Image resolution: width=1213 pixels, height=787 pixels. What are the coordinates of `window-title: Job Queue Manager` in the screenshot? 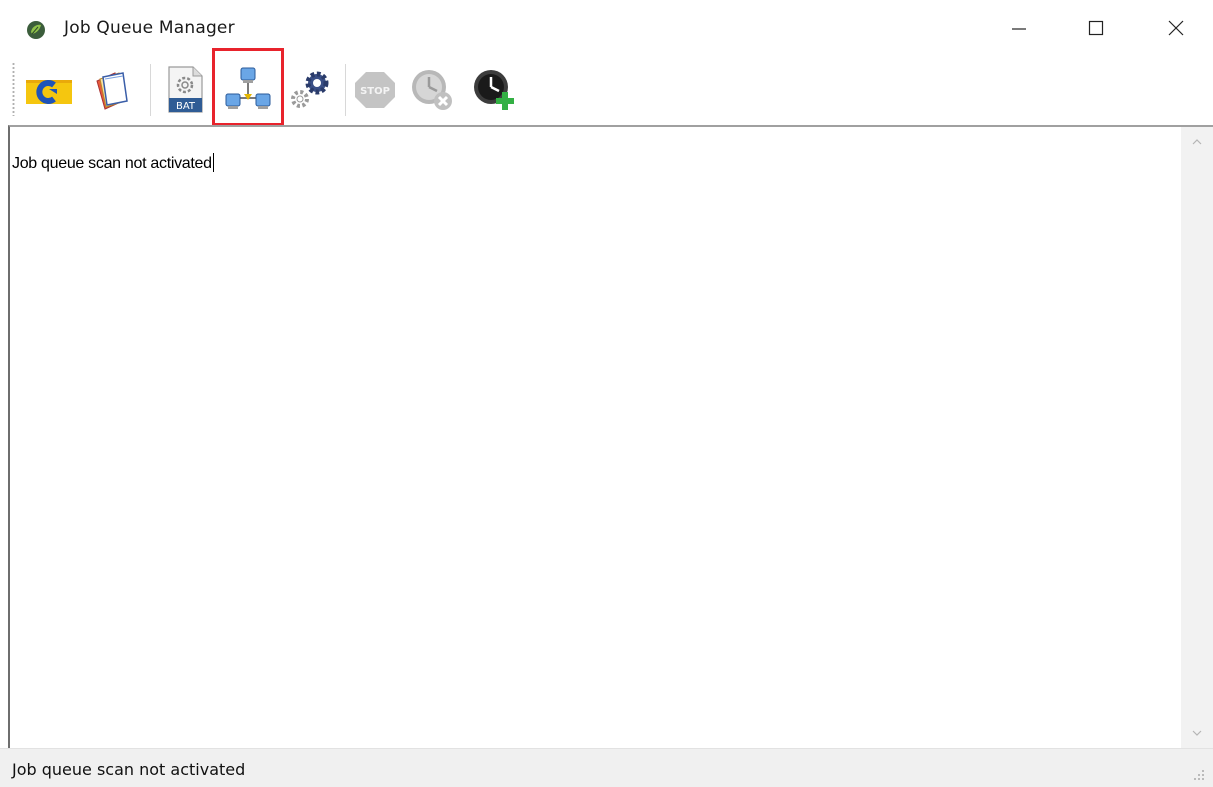 It's located at (149, 28).